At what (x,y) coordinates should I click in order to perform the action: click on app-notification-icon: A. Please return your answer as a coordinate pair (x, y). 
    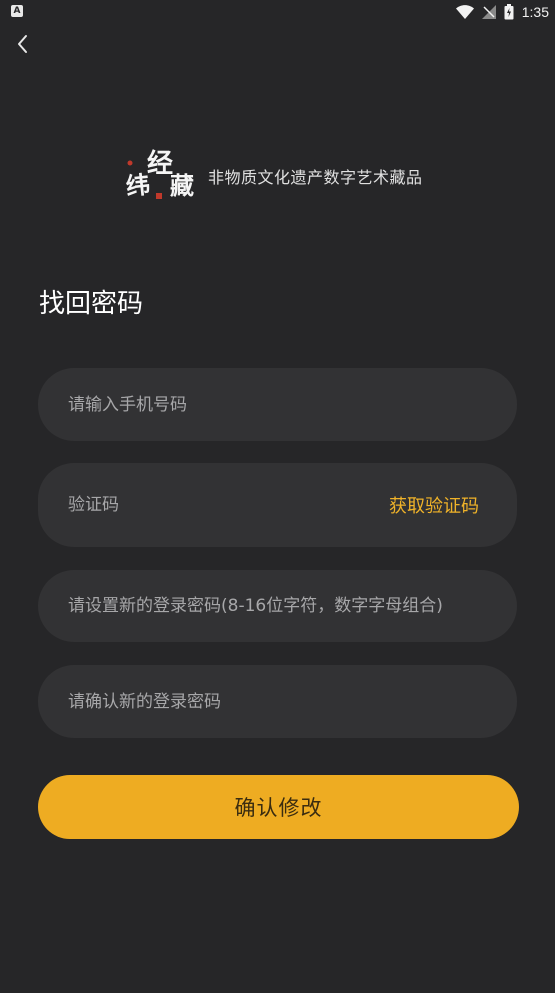
    Looking at the image, I should click on (17, 11).